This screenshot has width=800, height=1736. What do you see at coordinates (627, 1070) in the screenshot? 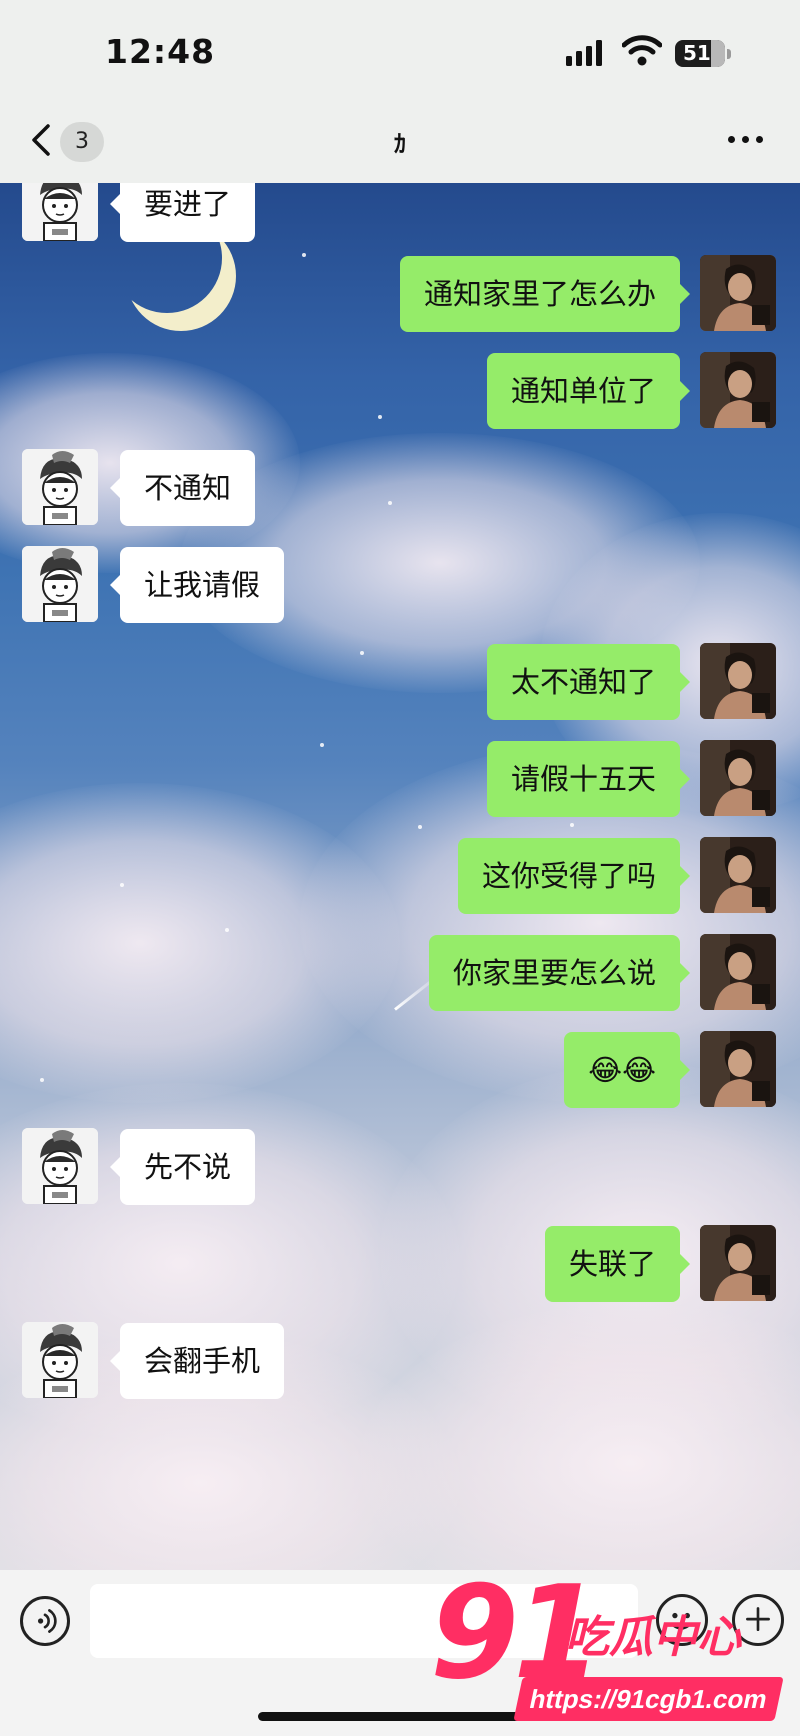
I see `sent-message-bubble: 😂😂` at bounding box center [627, 1070].